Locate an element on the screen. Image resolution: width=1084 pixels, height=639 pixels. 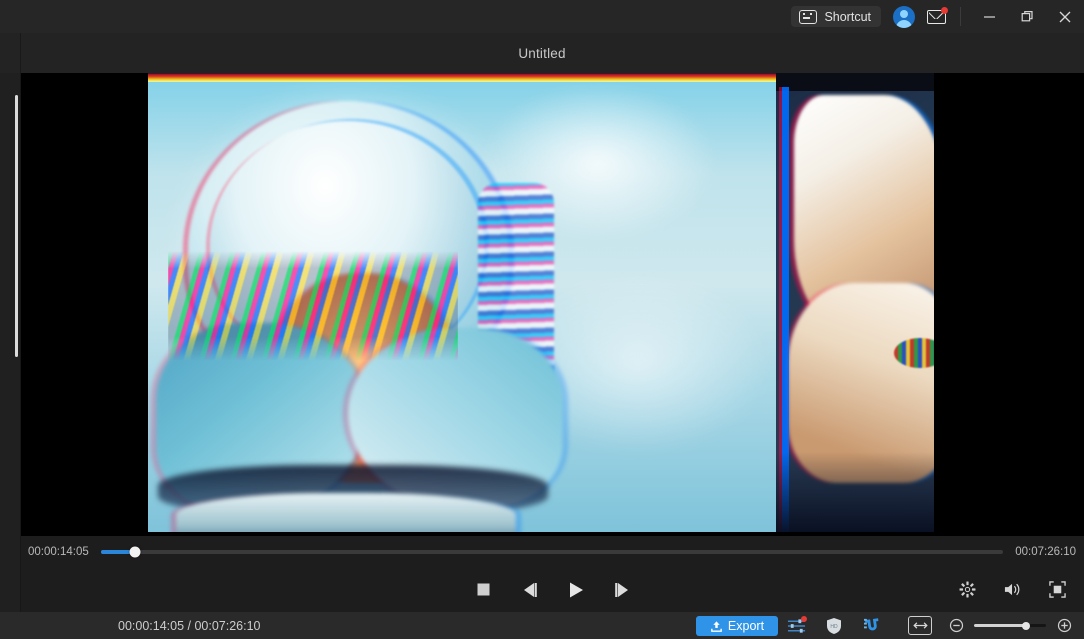
speaker-icon is located at coordinates (1012, 590).